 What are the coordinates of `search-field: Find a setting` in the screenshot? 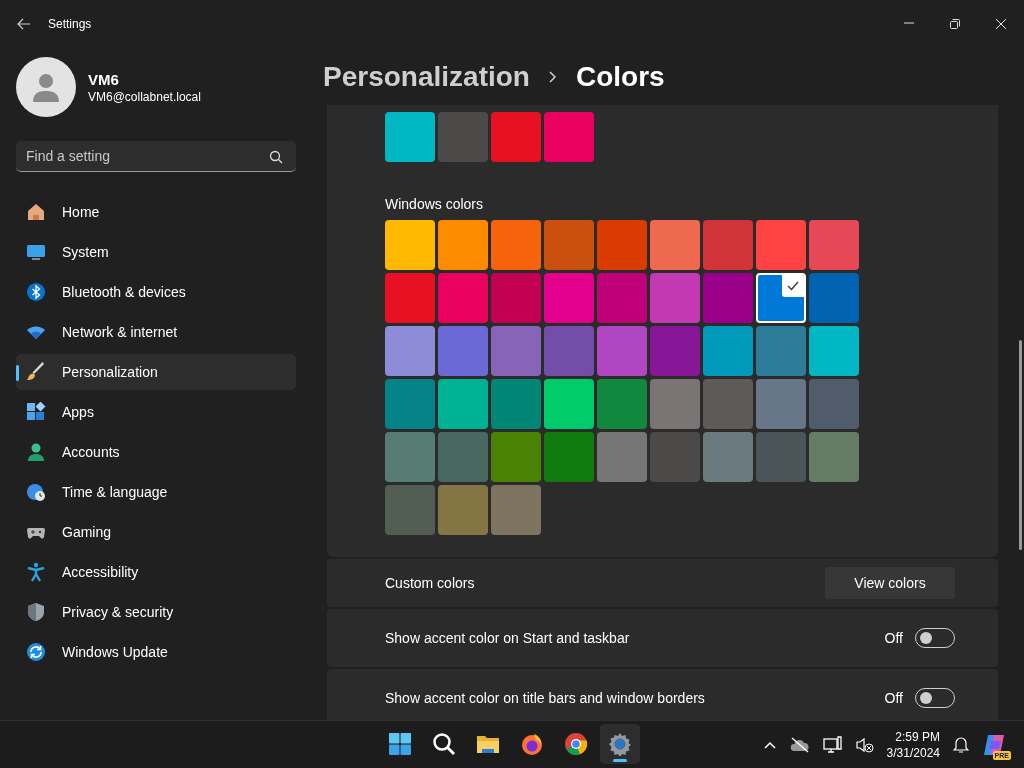 It's located at (156, 156).